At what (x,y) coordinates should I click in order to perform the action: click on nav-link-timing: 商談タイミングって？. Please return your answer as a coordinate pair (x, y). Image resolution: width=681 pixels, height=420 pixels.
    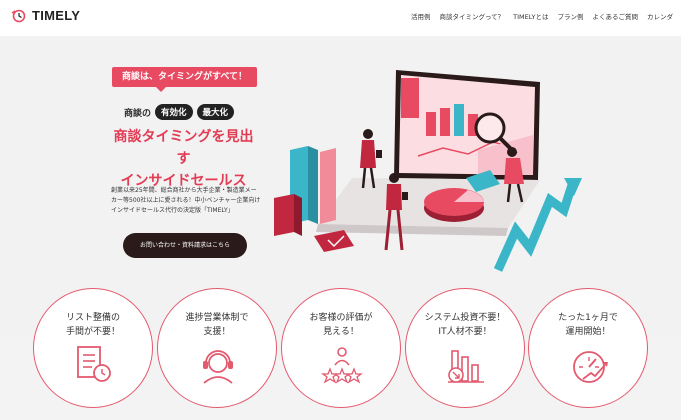
    Looking at the image, I should click on (471, 16).